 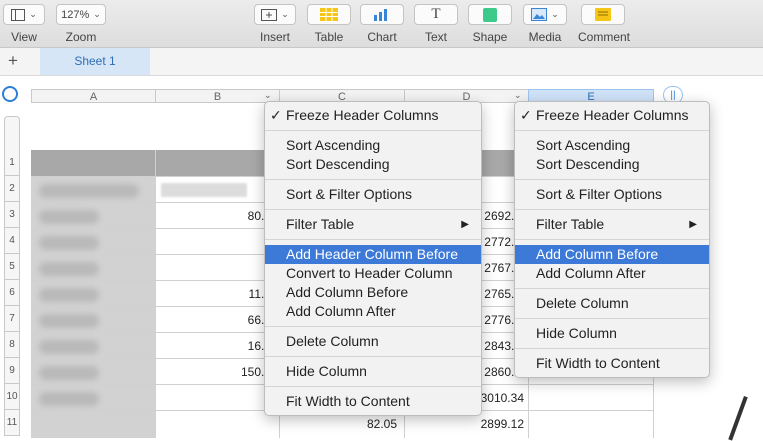 I want to click on shape-label: Shape, so click(x=490, y=37).